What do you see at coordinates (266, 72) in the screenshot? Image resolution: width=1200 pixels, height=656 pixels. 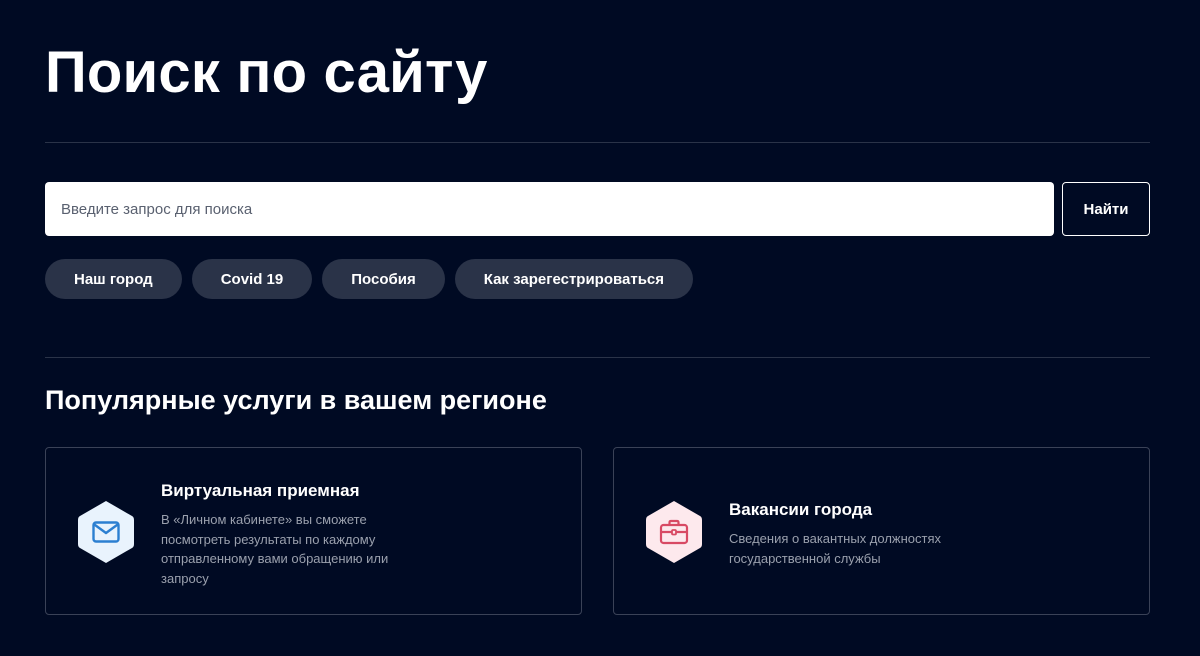 I see `page-title: Поиск по сайту` at bounding box center [266, 72].